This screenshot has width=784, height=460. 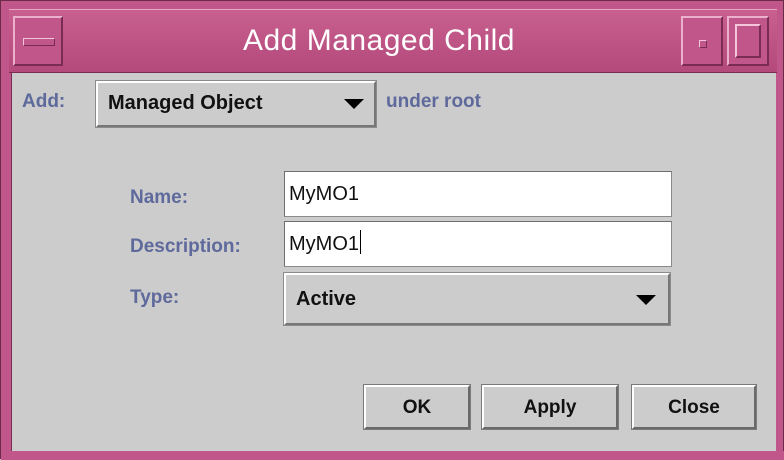 I want to click on window-menu-button, so click(x=38, y=41).